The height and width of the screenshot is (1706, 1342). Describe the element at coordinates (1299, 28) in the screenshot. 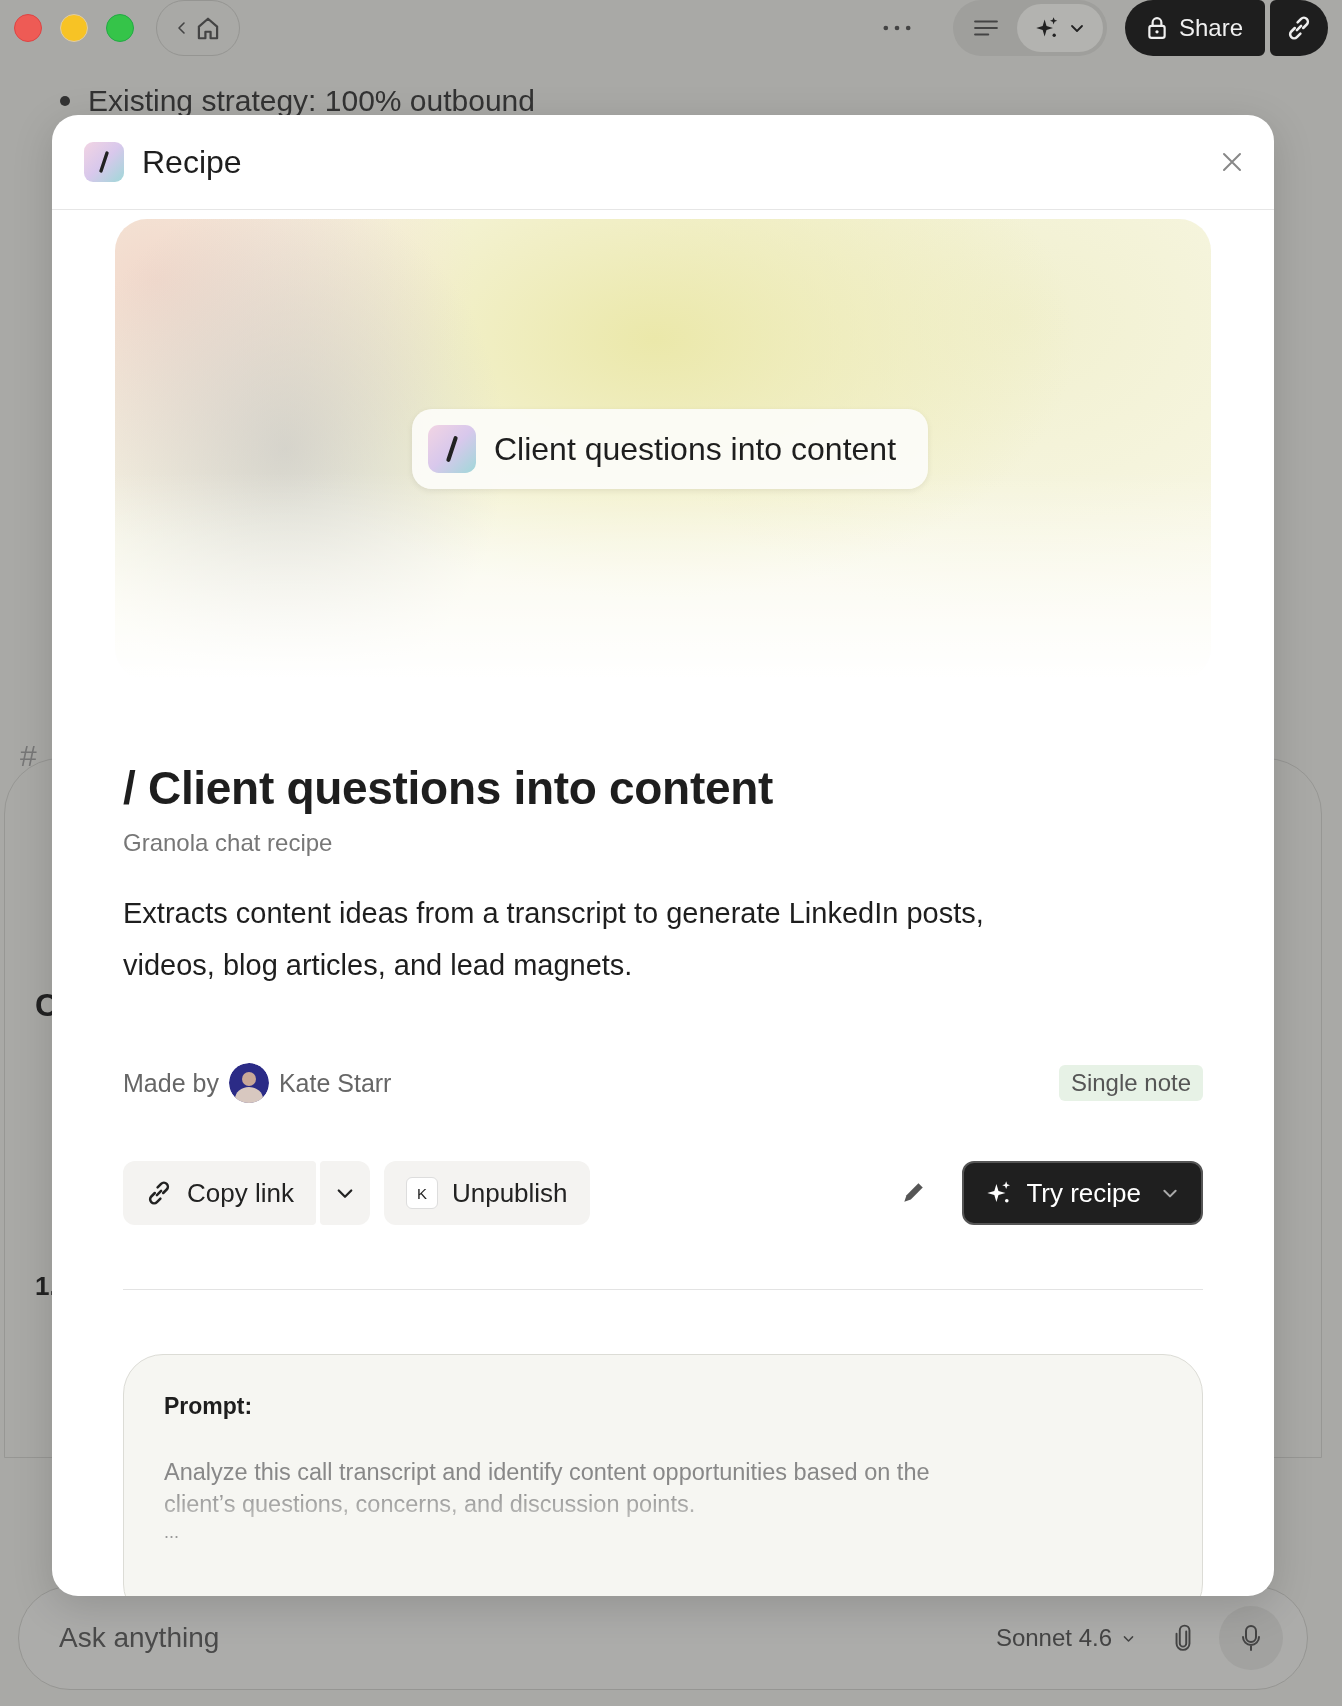

I see `copy-link-button` at that location.